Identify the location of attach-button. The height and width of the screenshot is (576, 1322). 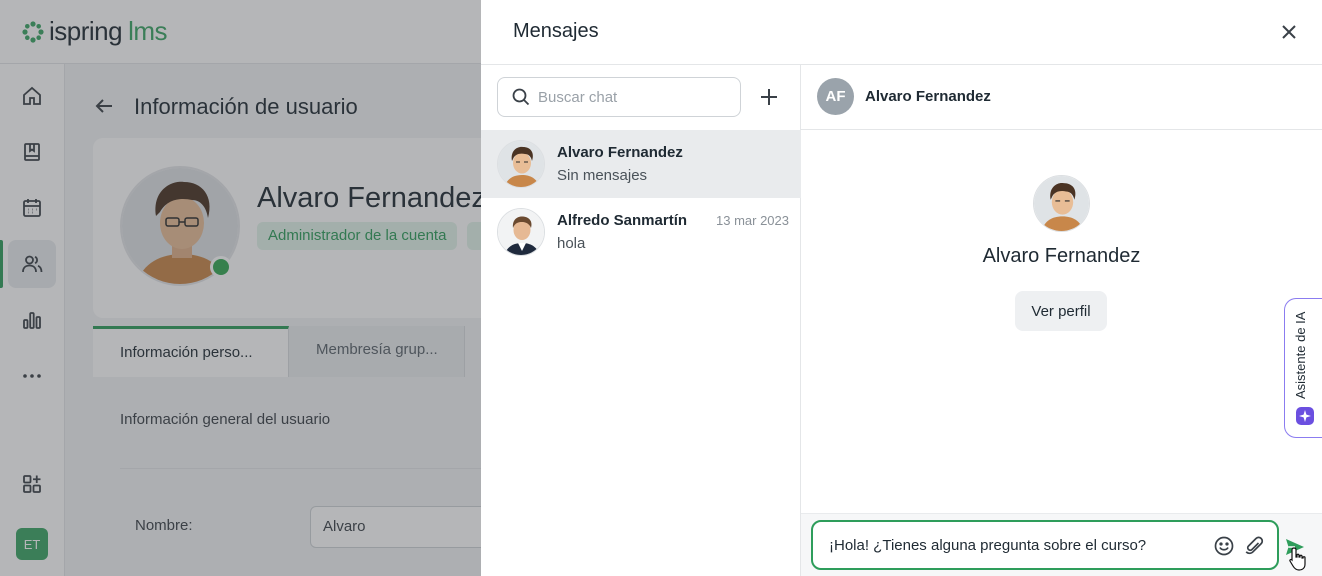
(1254, 546).